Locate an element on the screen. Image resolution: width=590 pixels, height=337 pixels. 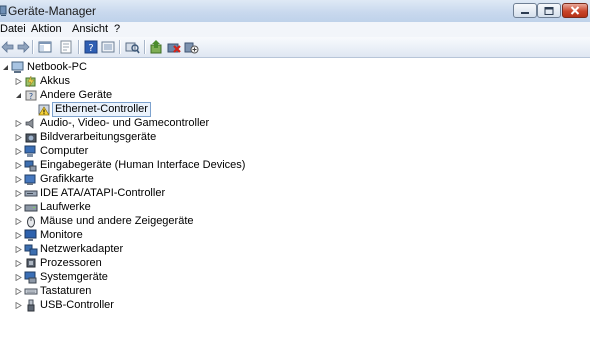
tree-node-grafikkarte: Grafikkarte is located at coordinates (60, 179).